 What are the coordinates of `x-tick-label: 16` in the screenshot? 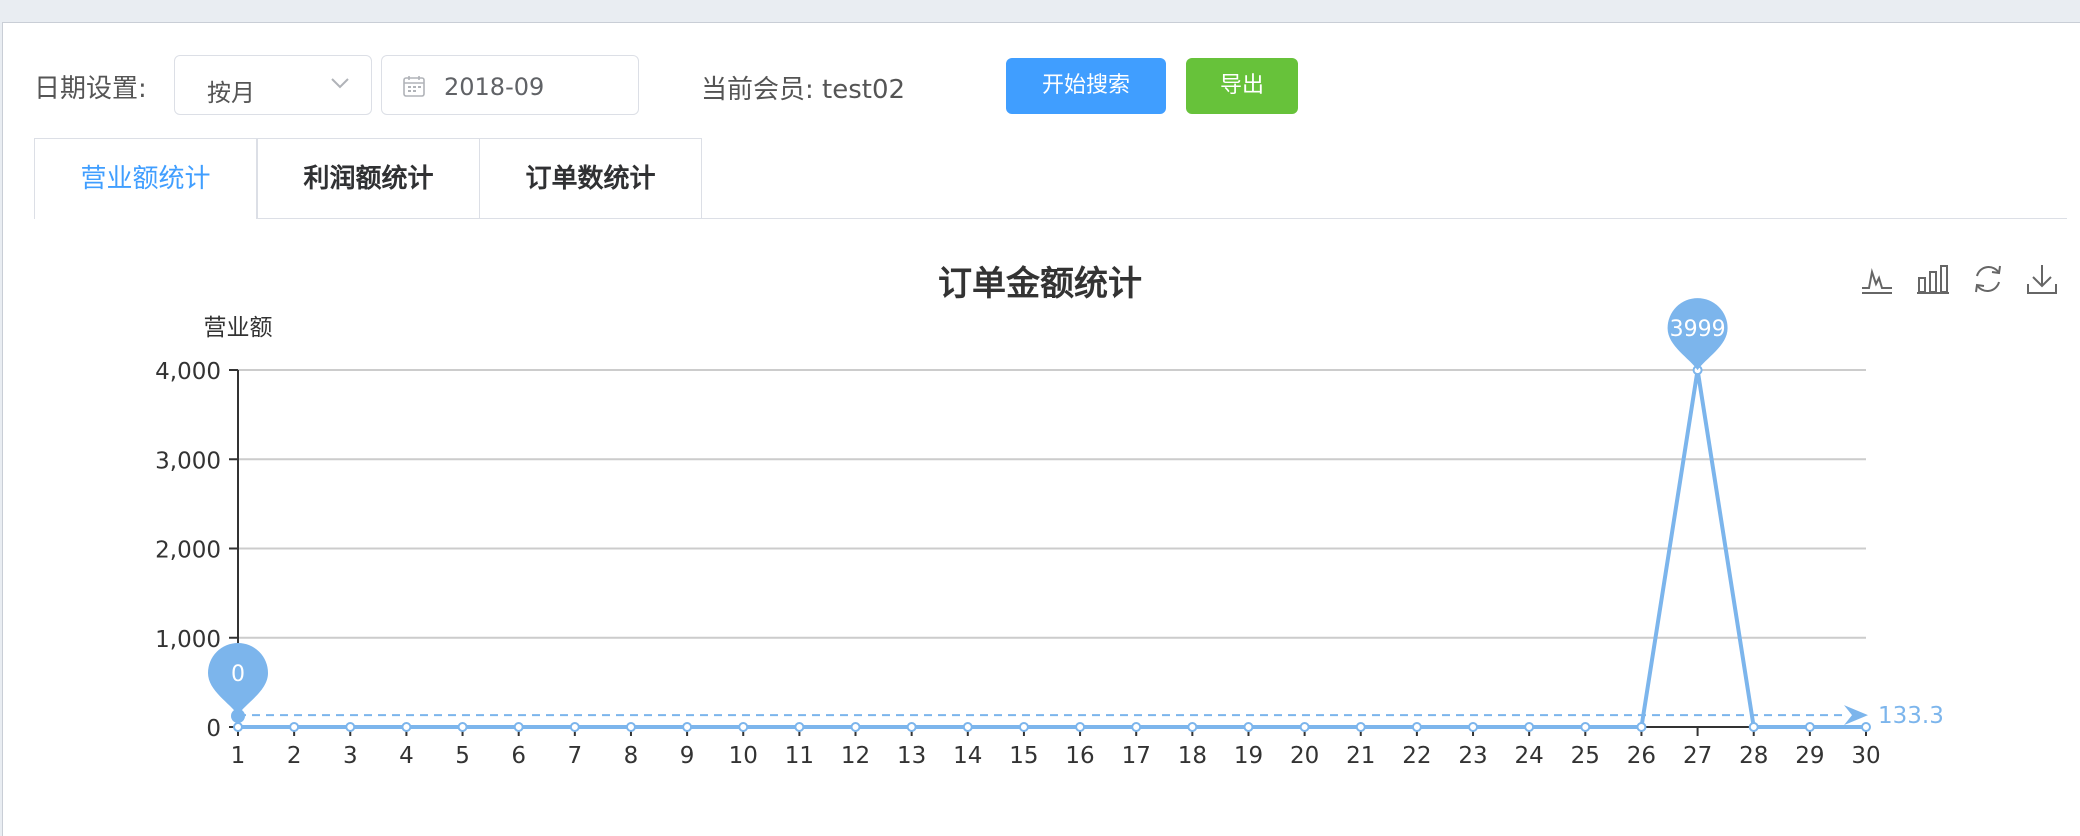 It's located at (1079, 756).